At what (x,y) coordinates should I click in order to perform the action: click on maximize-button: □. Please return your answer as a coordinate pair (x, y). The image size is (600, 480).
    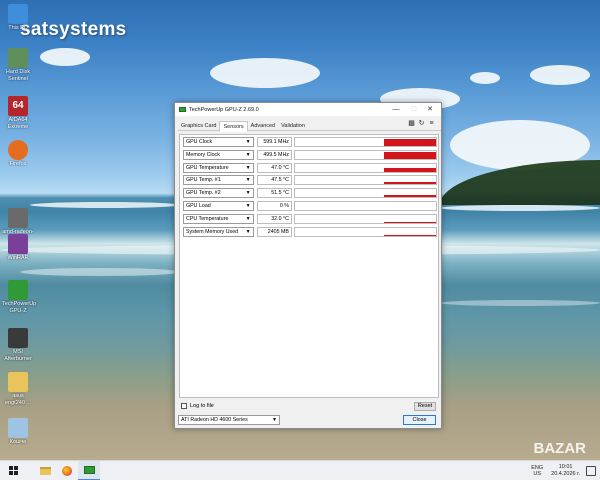
    Looking at the image, I should click on (414, 109).